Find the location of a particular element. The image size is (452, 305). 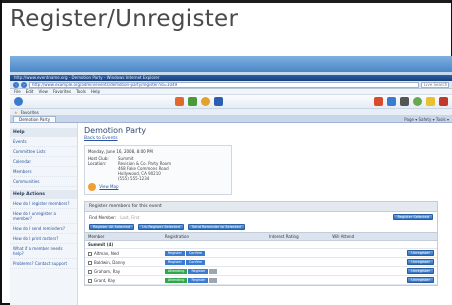

tab-demotion-party: Demotion Party is located at coordinates (35, 119).